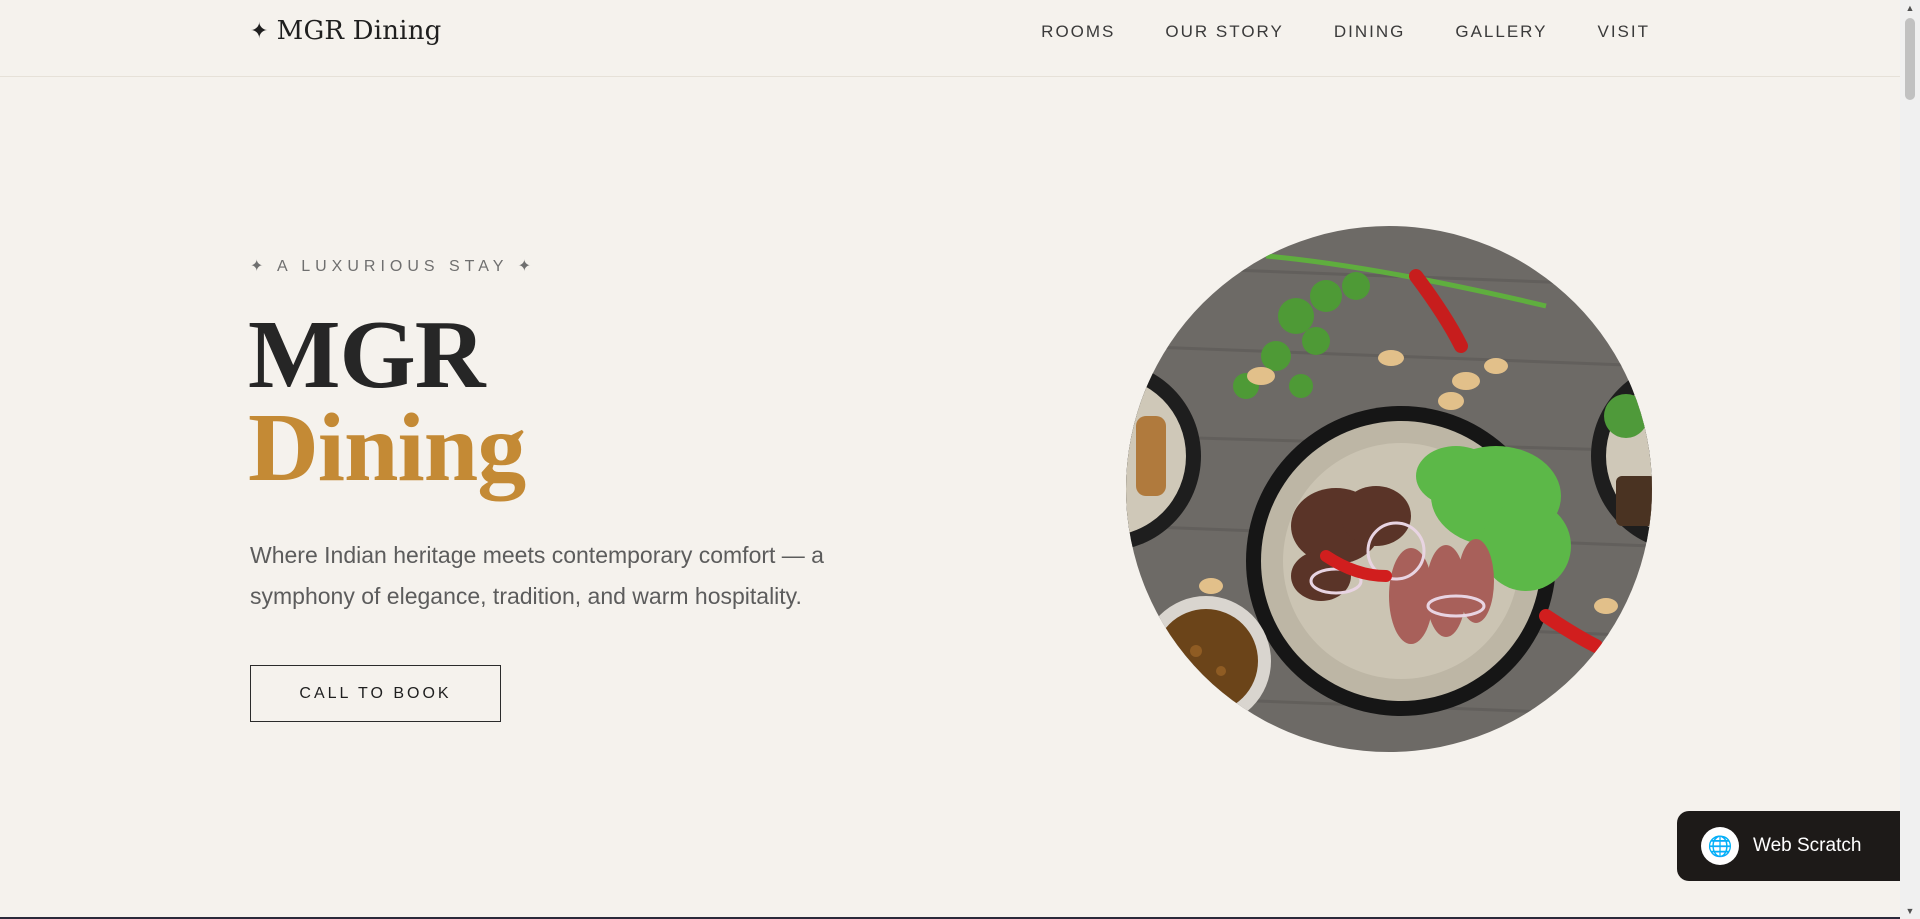 The height and width of the screenshot is (919, 1920). I want to click on globe-icon: 🌐, so click(1720, 846).